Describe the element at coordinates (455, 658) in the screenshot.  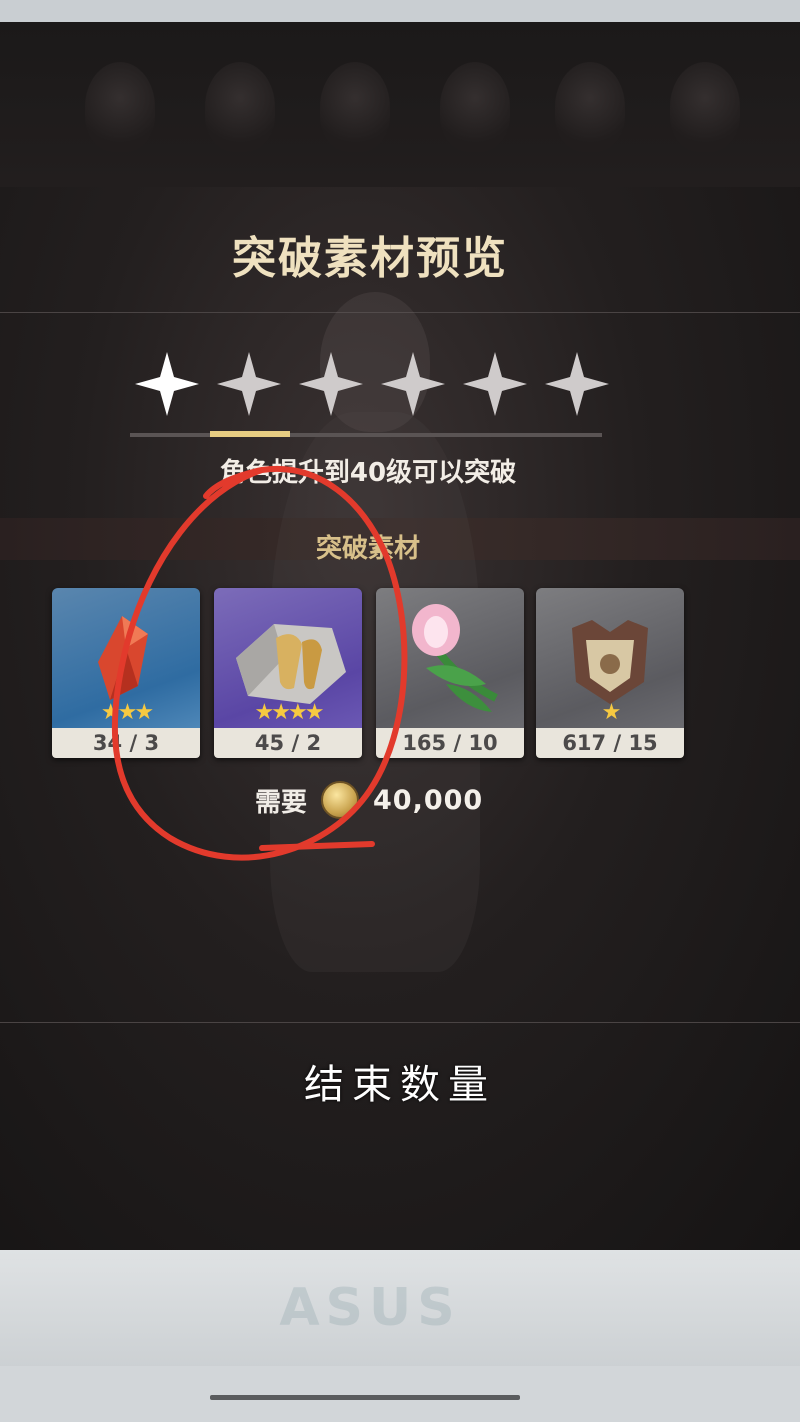
I see `pink-flower-icon` at that location.